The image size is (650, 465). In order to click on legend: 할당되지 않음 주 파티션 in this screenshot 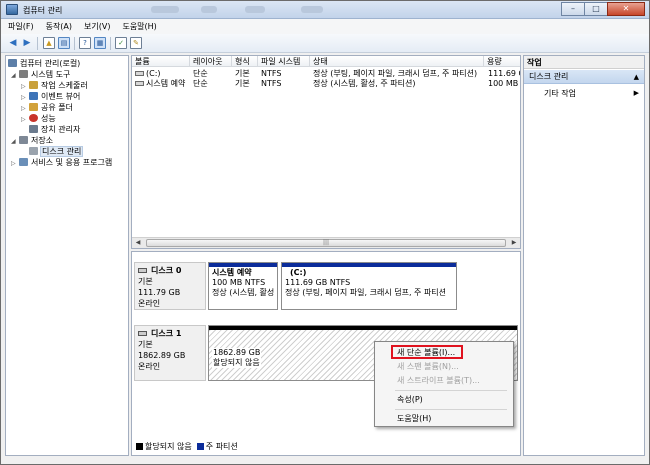, I will do `click(187, 447)`.